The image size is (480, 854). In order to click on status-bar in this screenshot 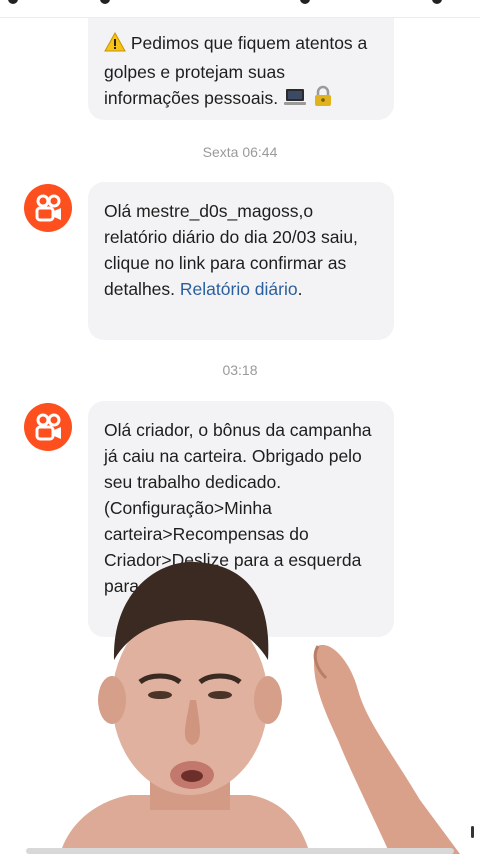, I will do `click(240, 9)`.